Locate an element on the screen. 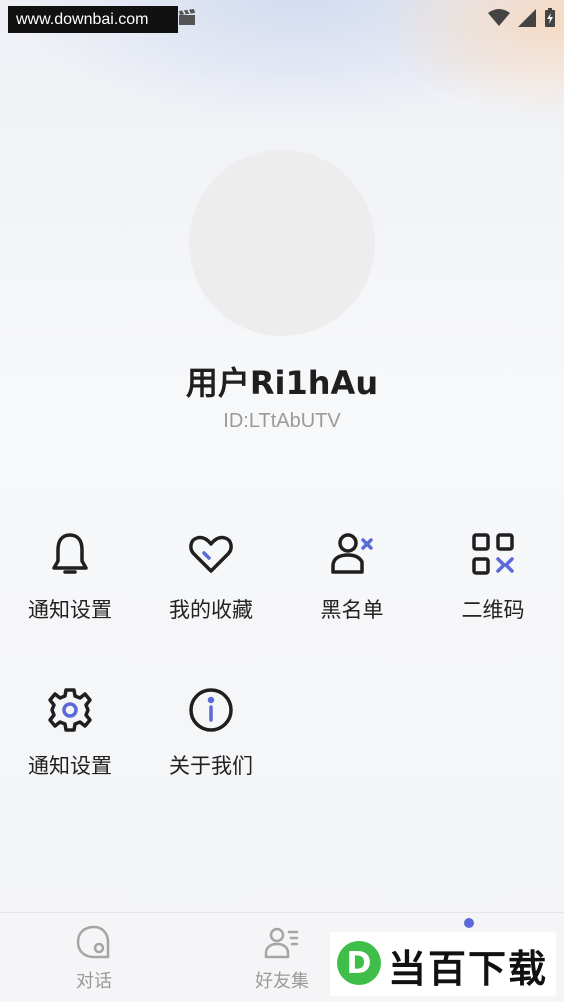 Image resolution: width=564 pixels, height=1002 pixels. avatar is located at coordinates (282, 243).